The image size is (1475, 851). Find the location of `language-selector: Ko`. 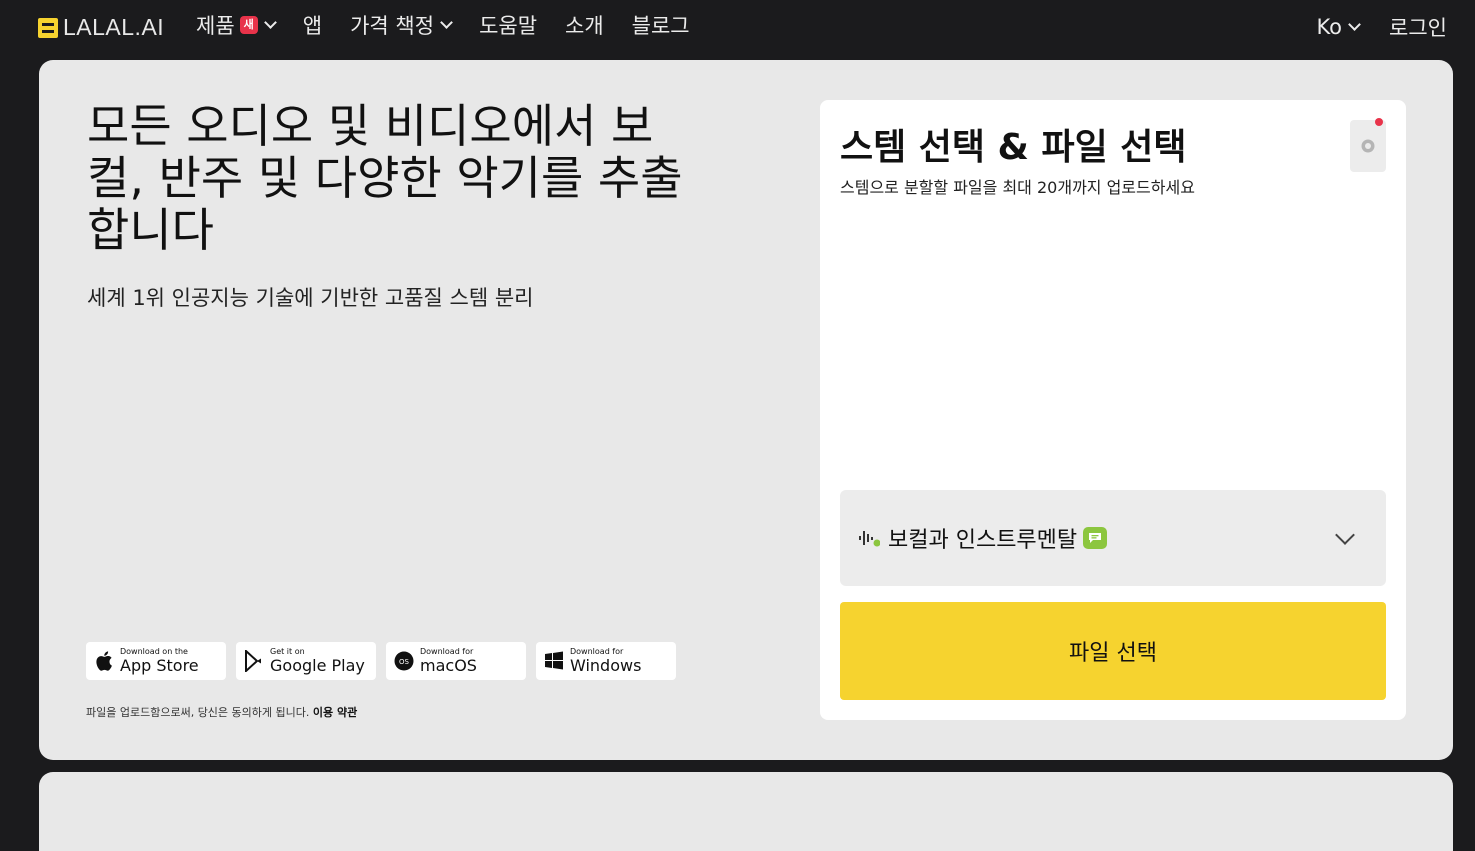

language-selector: Ko is located at coordinates (1338, 27).